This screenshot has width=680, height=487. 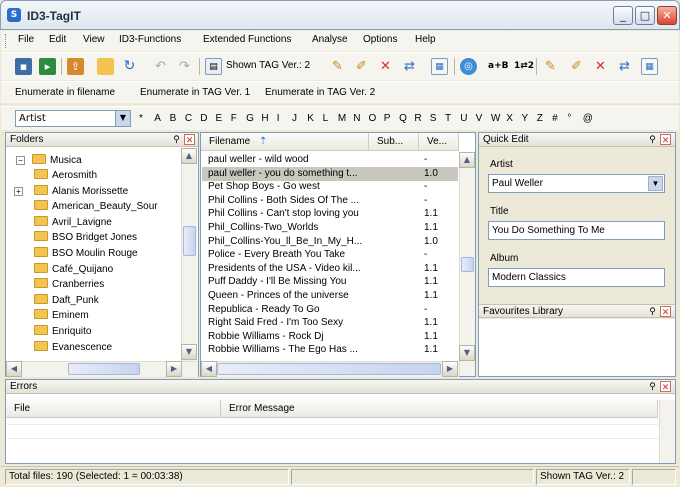 I want to click on menu-file: File, so click(x=26, y=39).